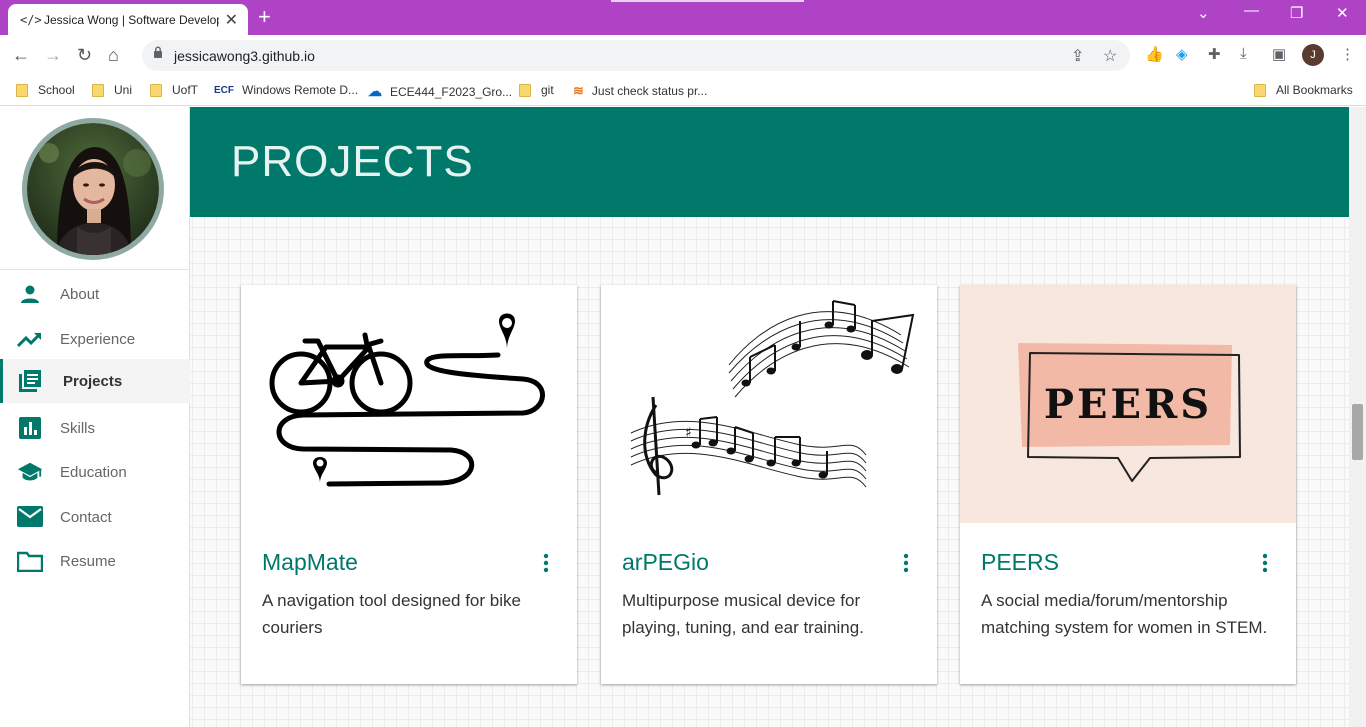 Image resolution: width=1366 pixels, height=727 pixels. Describe the element at coordinates (231, 20) in the screenshot. I see `tab-close-icon: ✕` at that location.